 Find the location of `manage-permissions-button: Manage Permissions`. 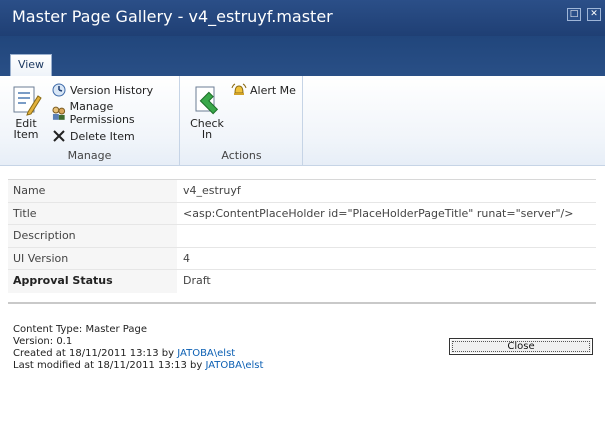

manage-permissions-button: Manage Permissions is located at coordinates (115, 113).